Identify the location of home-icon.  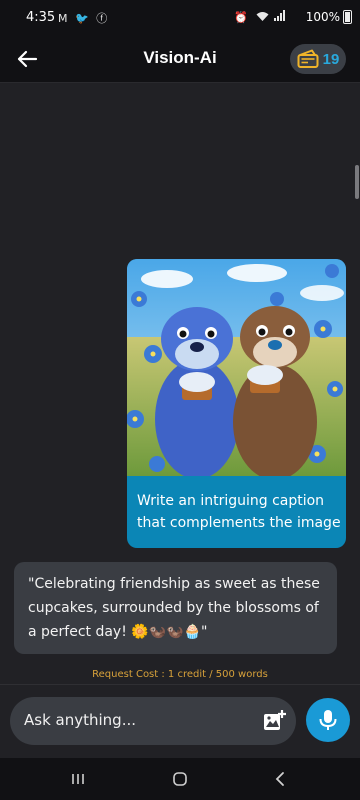
(180, 779).